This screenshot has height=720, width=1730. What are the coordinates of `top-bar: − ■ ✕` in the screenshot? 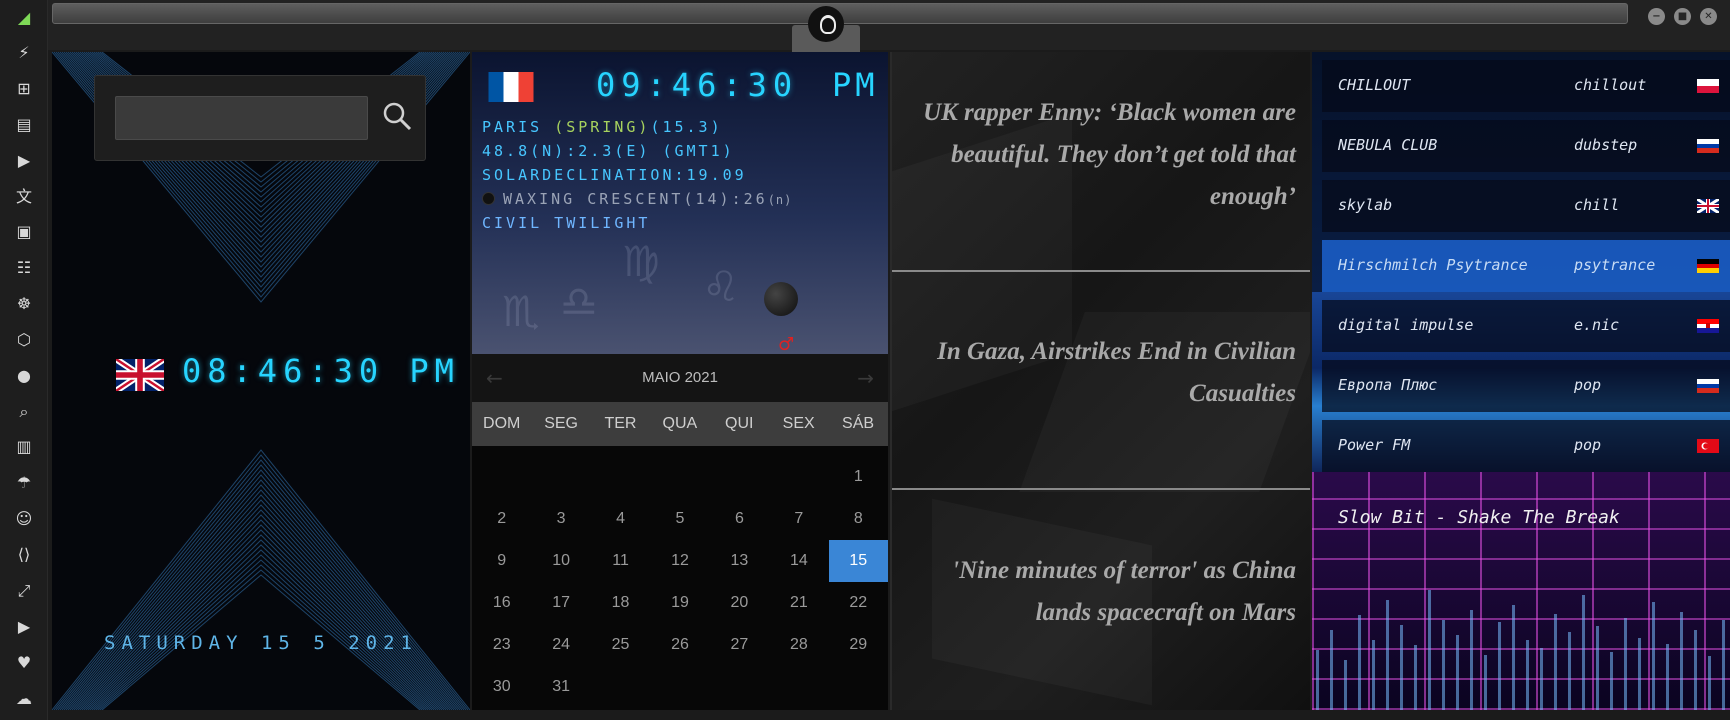 It's located at (889, 25).